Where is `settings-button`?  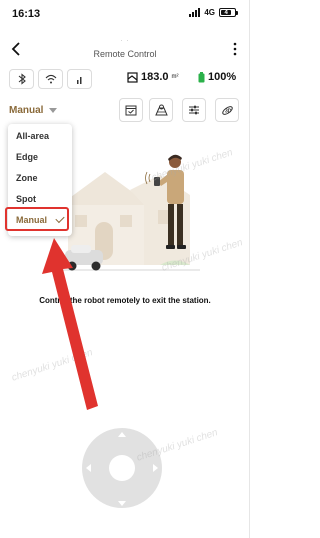 settings-button is located at coordinates (194, 110).